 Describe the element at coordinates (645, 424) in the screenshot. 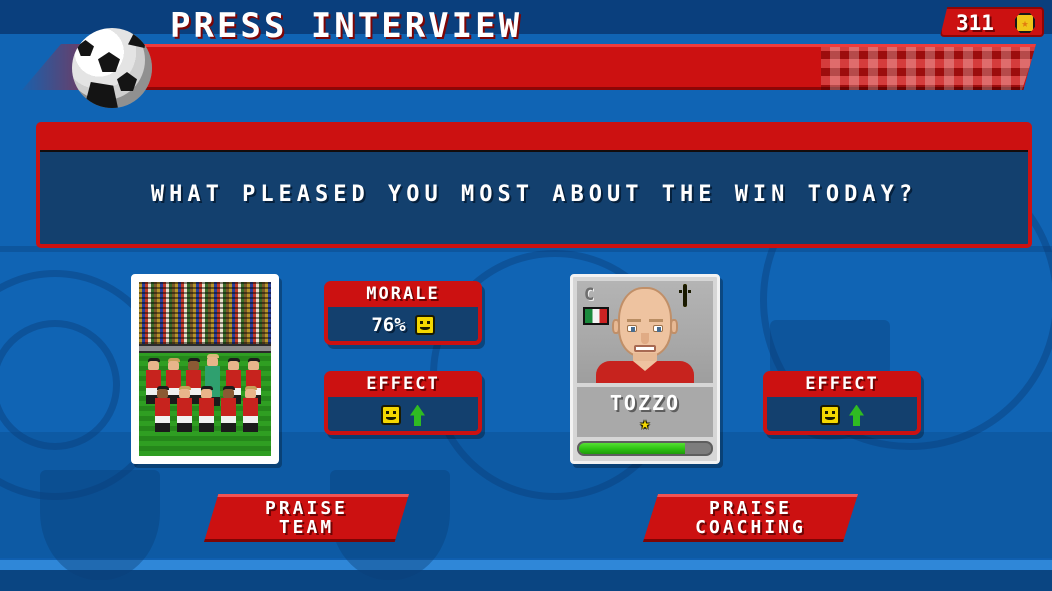

I see `player-star-icon: ★` at that location.